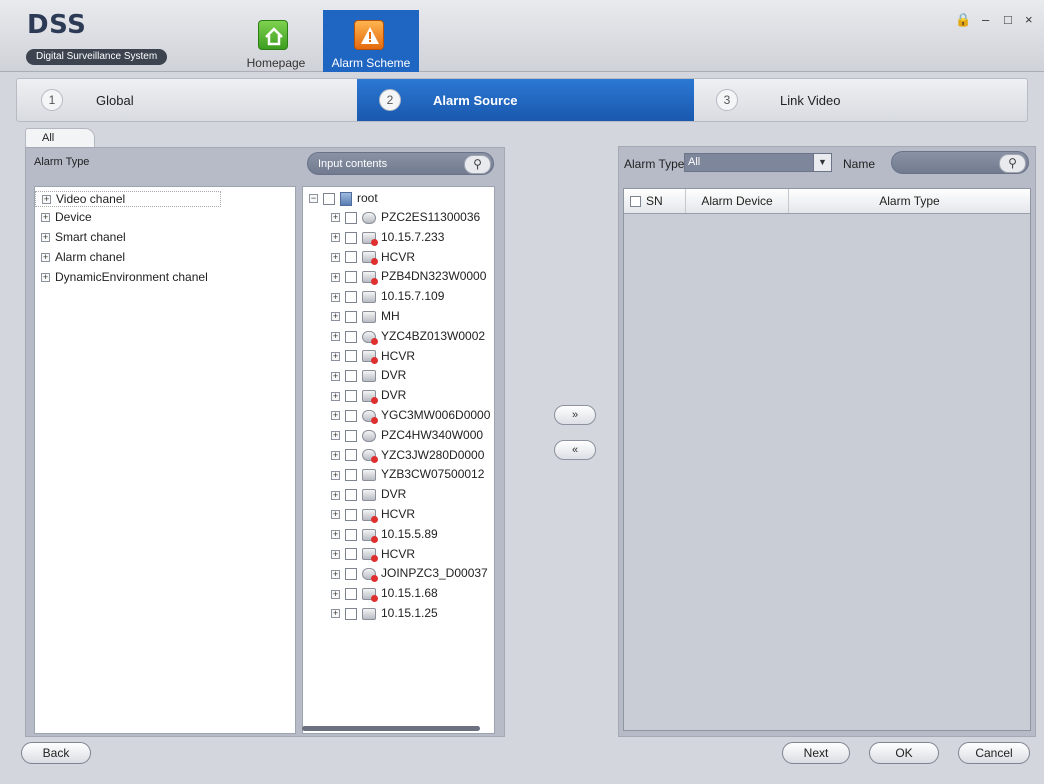  Describe the element at coordinates (387, 298) in the screenshot. I see `device-tree-item: +10.15.7.109` at that location.